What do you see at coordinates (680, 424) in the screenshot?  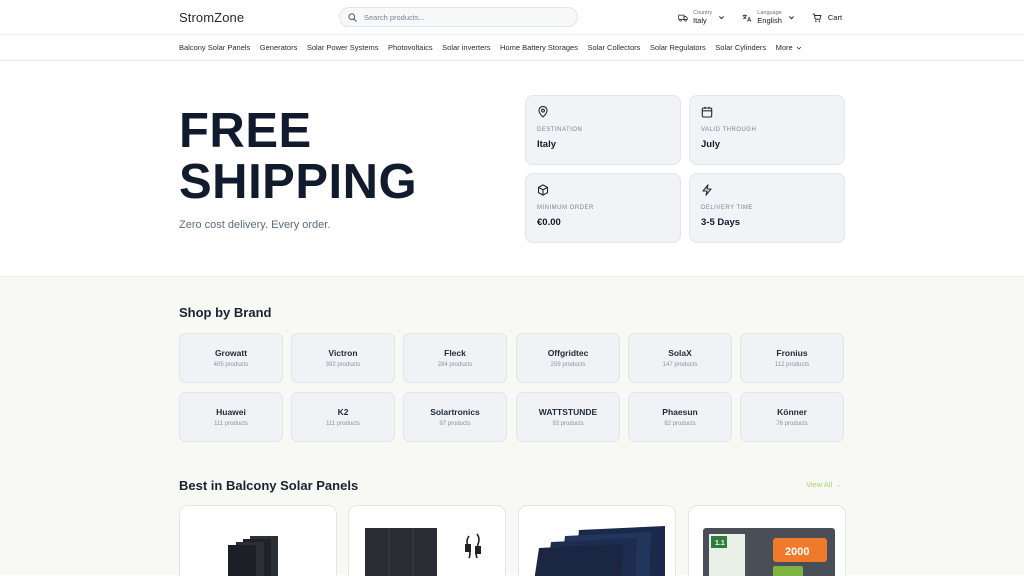 I see `brand-count: 82 products` at bounding box center [680, 424].